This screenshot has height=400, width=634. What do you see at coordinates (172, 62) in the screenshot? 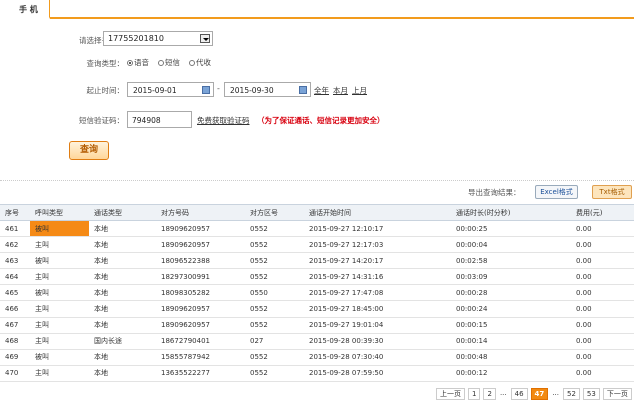
I see `radio-sms-label: 短信` at bounding box center [172, 62].